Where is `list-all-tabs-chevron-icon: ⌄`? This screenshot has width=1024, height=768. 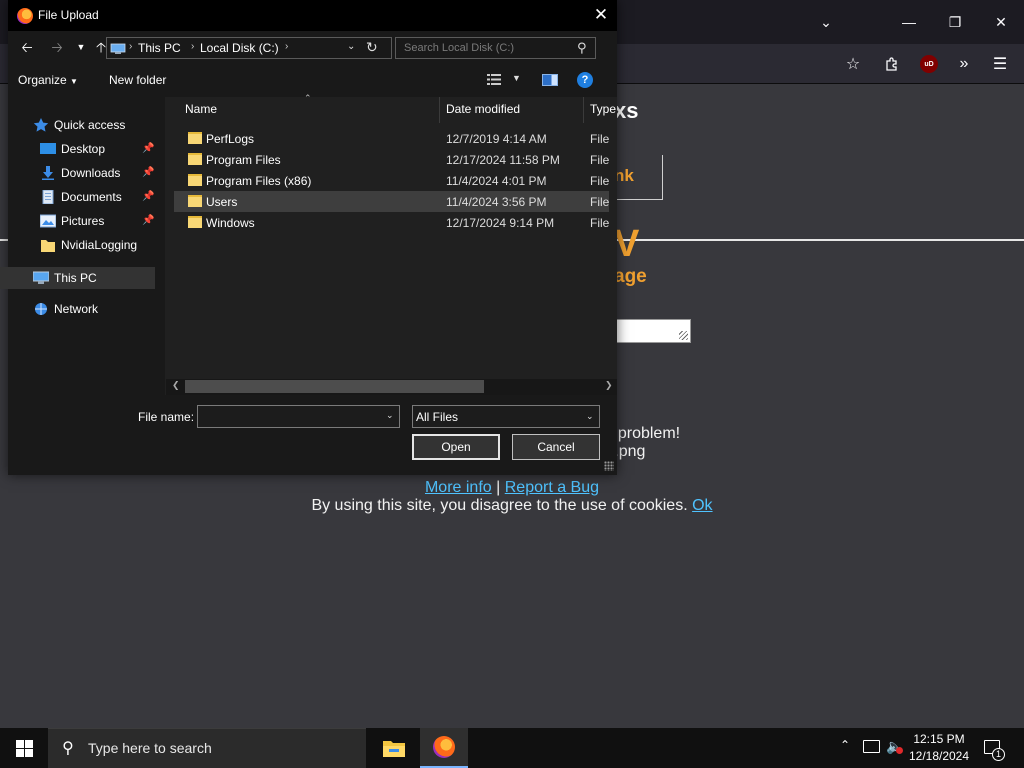
list-all-tabs-chevron-icon: ⌄ is located at coordinates (826, 22).